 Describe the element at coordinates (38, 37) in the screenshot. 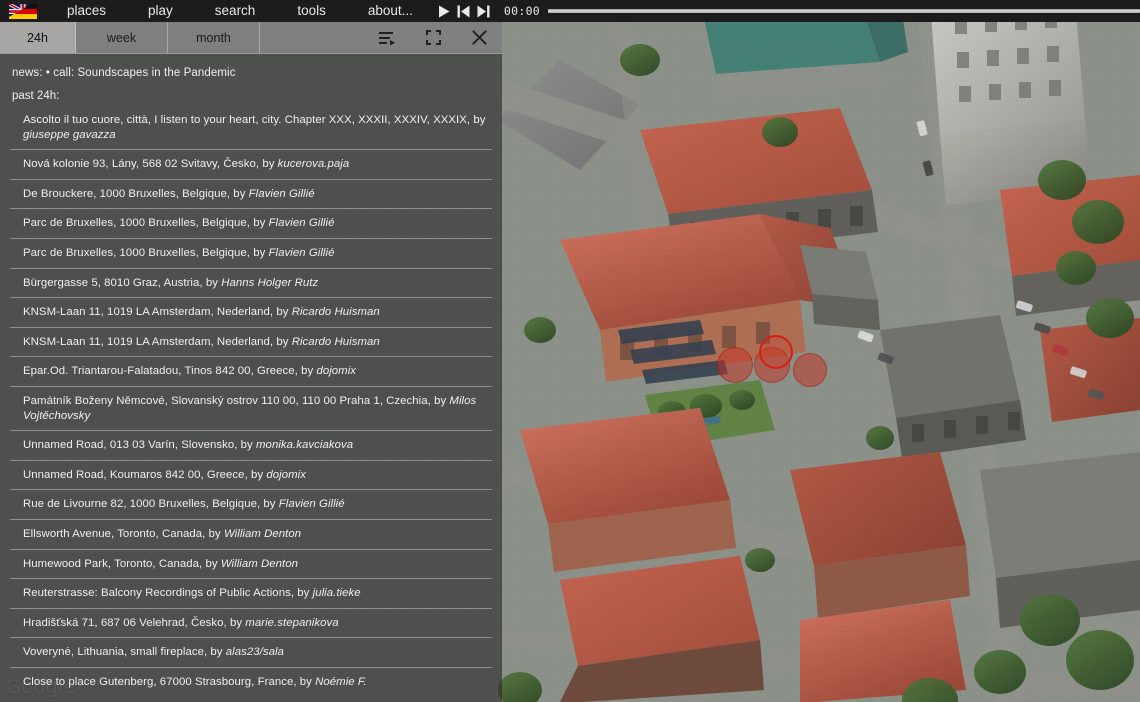

I see `tab-24h: 24h` at that location.